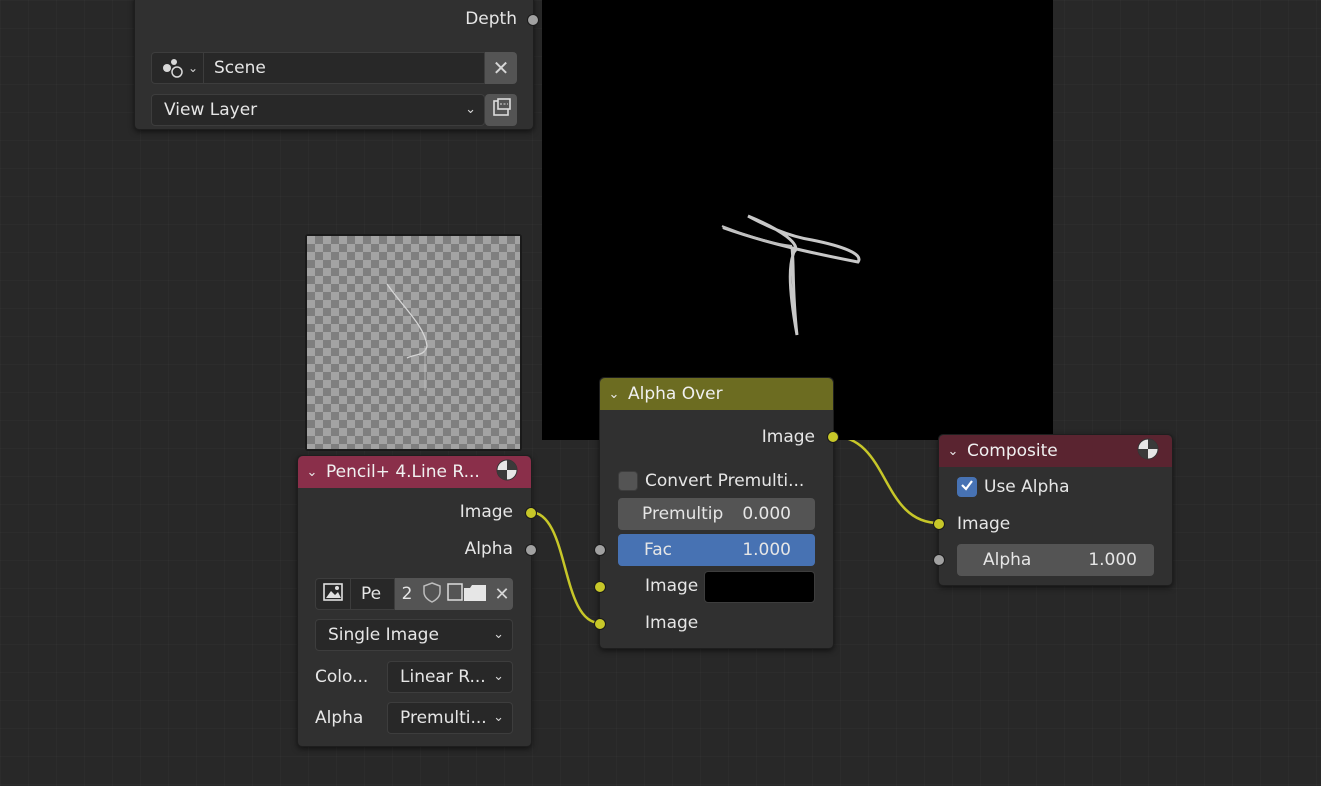  Describe the element at coordinates (885, 479) in the screenshot. I see `link-alpha-over-to-composite` at that location.